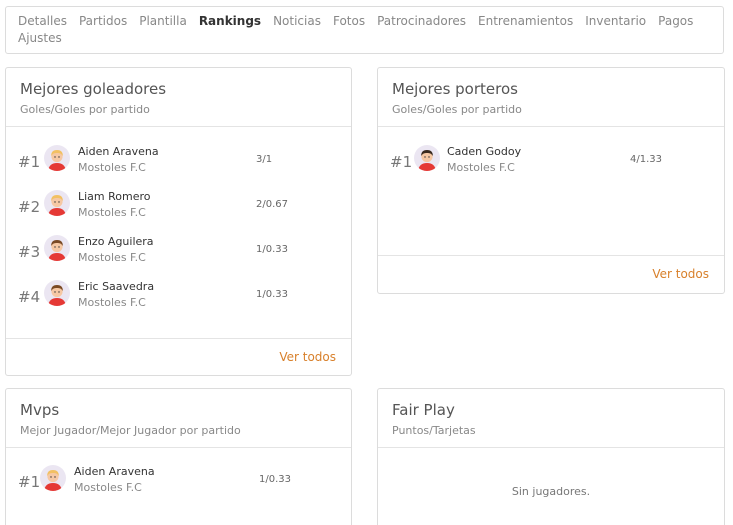 This screenshot has height=525, width=733. Describe the element at coordinates (646, 159) in the screenshot. I see `player-stat: 4/1.33` at that location.